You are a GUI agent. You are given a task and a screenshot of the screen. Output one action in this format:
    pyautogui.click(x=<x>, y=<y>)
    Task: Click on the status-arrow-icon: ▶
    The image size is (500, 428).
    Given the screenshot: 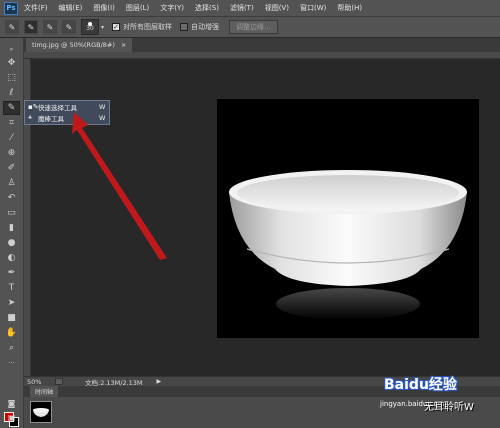 What is the action you would take?
    pyautogui.click(x=159, y=381)
    